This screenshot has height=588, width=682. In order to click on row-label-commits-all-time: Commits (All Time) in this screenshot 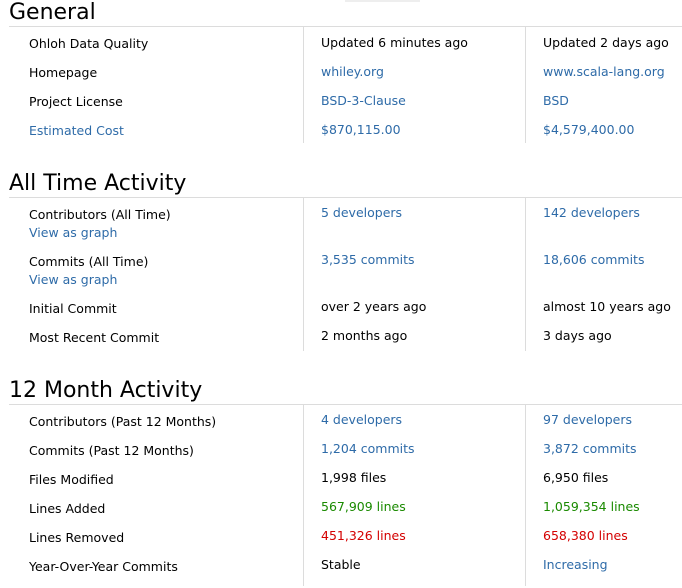, I will do `click(89, 261)`.